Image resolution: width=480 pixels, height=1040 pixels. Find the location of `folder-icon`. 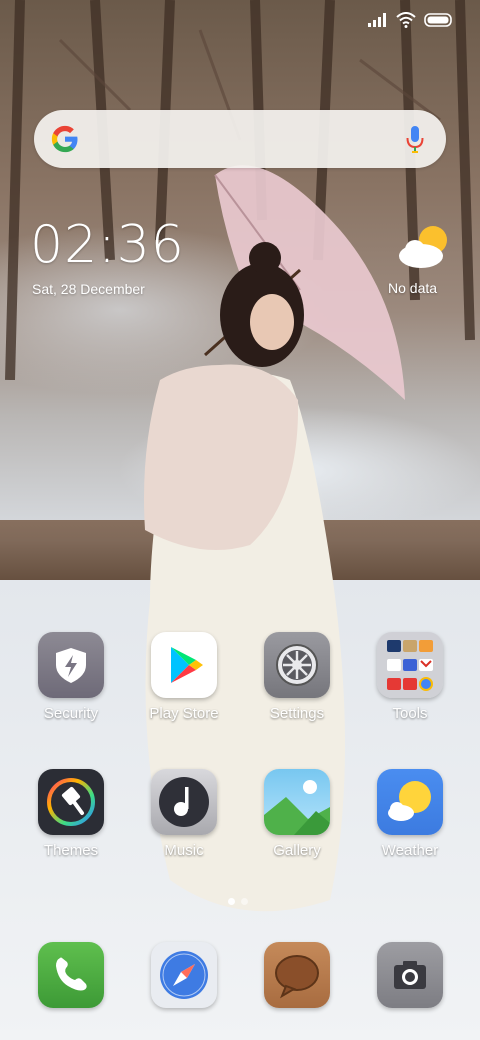

folder-icon is located at coordinates (410, 665).